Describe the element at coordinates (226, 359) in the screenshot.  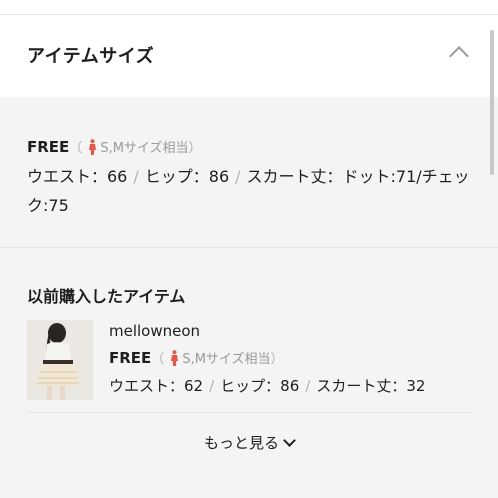
I see `item-size-equivalent: S,Mサイズ相当` at that location.